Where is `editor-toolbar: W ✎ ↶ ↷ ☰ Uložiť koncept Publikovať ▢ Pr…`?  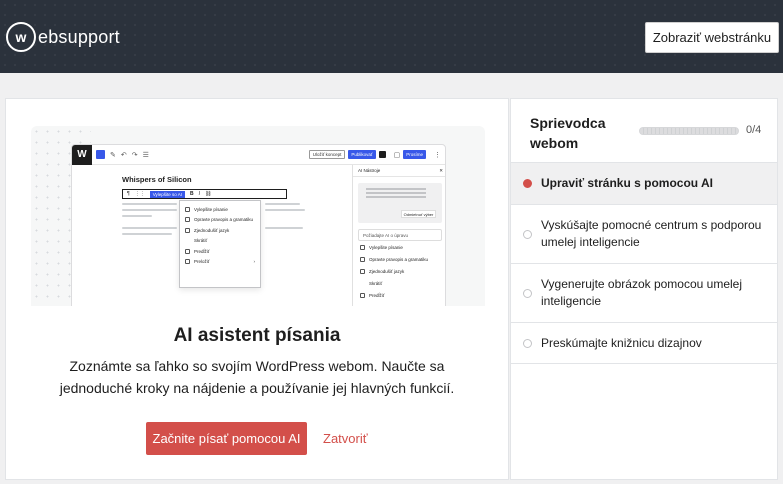
editor-toolbar: W ✎ ↶ ↷ ☰ Uložiť koncept Publikovať ▢ Pr… is located at coordinates (258, 155).